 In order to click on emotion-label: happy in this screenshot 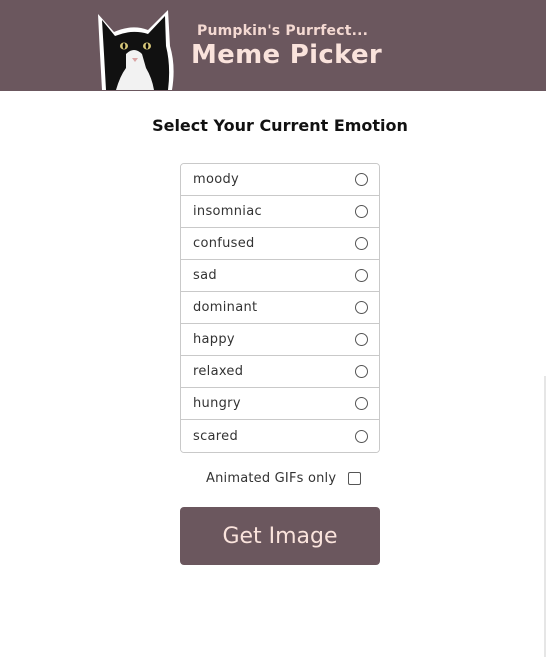, I will do `click(214, 339)`.